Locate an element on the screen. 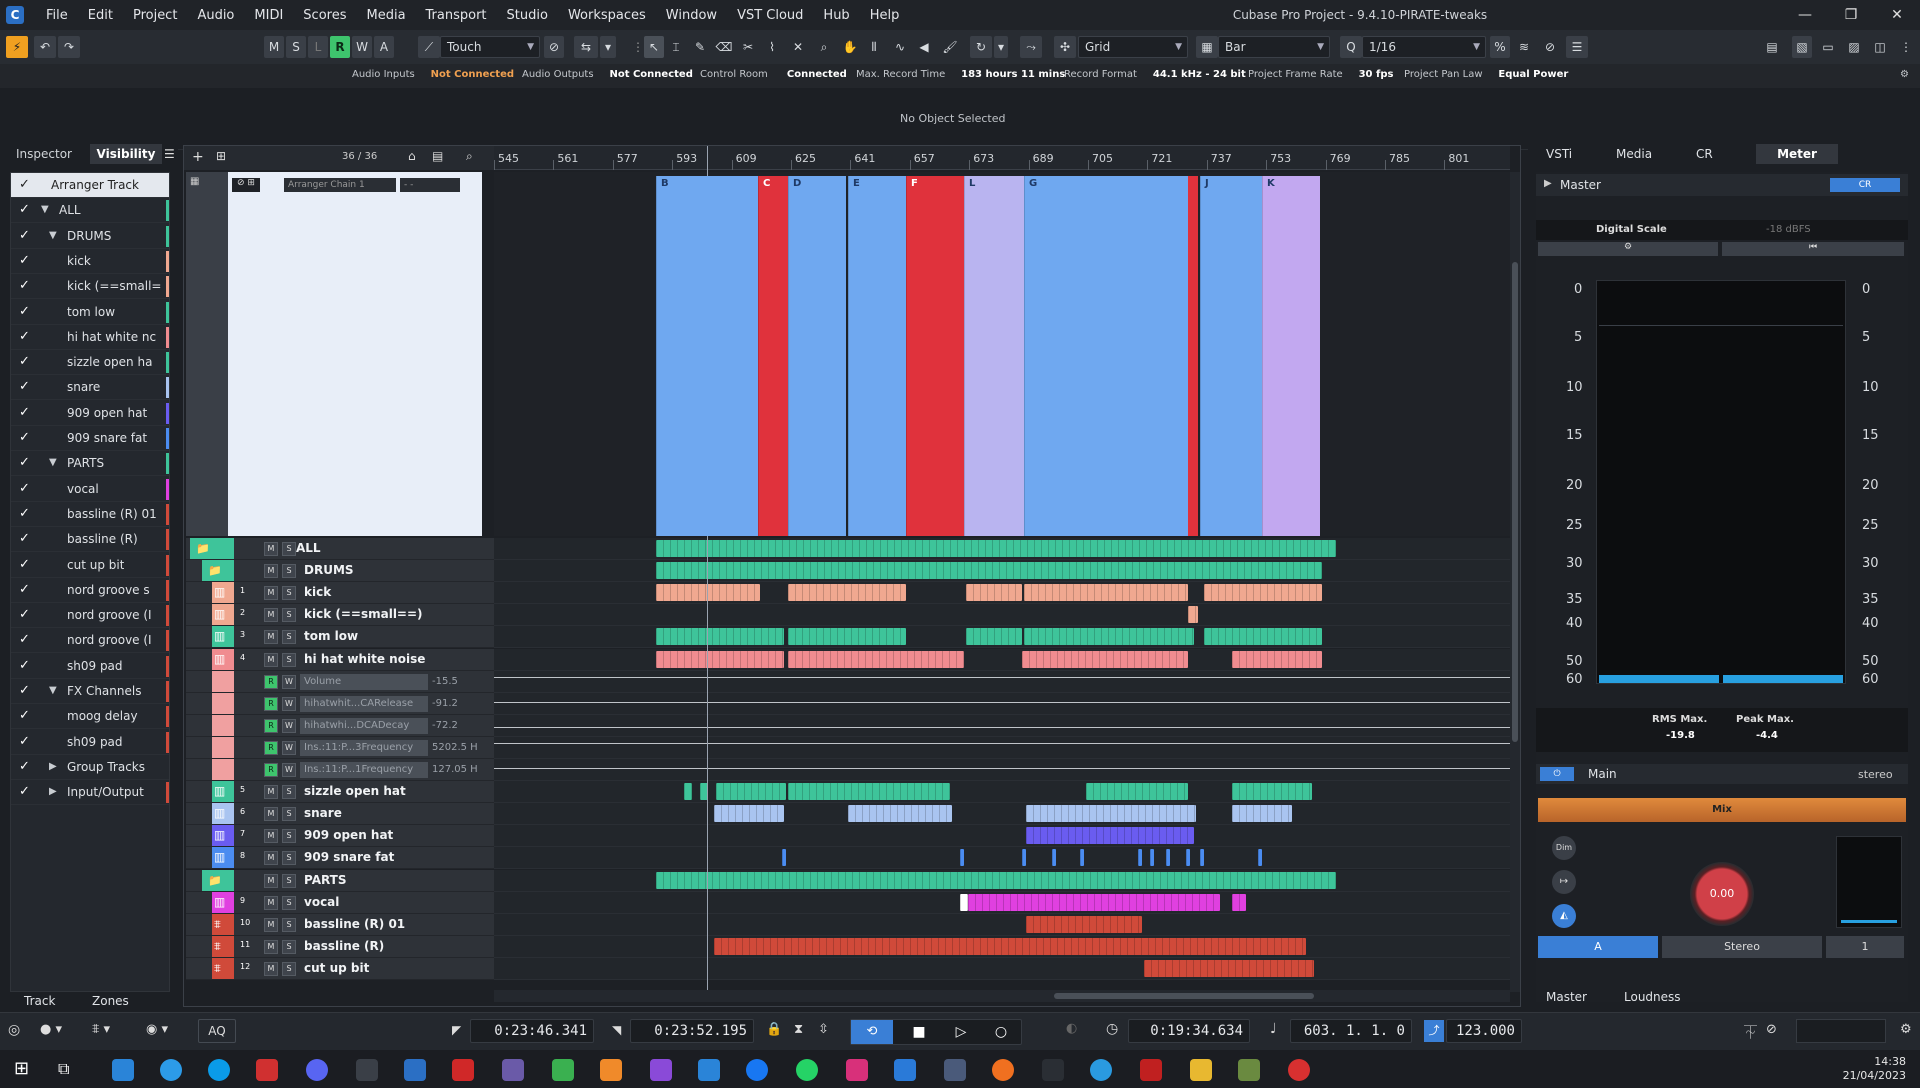 The width and height of the screenshot is (1920, 1088). automation-value: -15.5 is located at coordinates (445, 681).